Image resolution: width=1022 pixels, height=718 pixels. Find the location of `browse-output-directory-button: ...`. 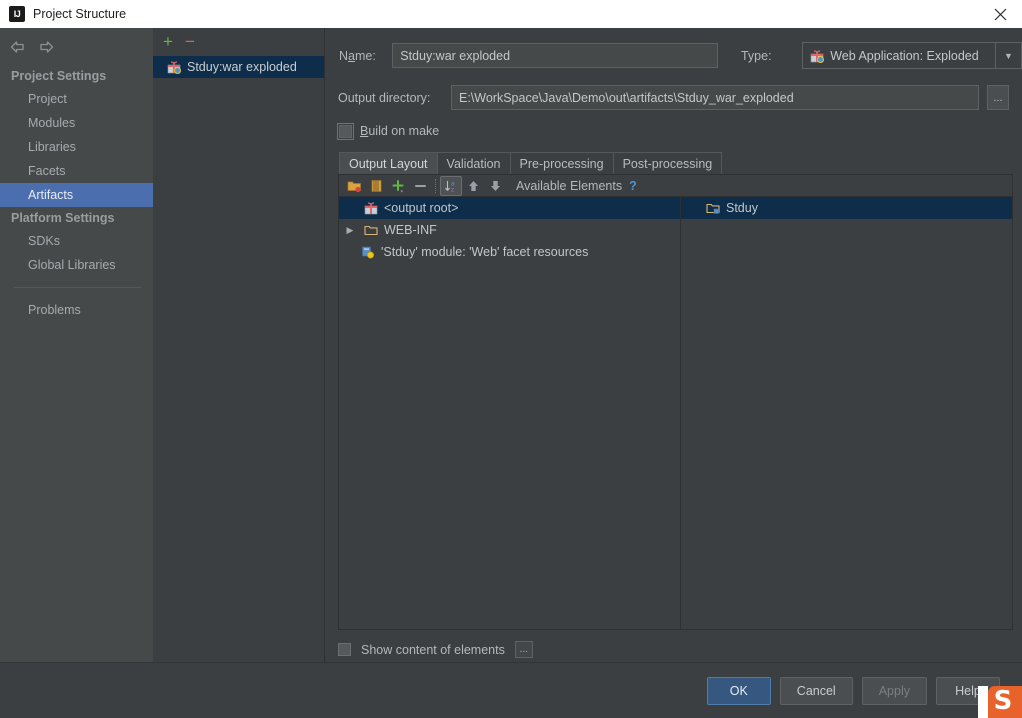

browse-output-directory-button: ... is located at coordinates (998, 97).